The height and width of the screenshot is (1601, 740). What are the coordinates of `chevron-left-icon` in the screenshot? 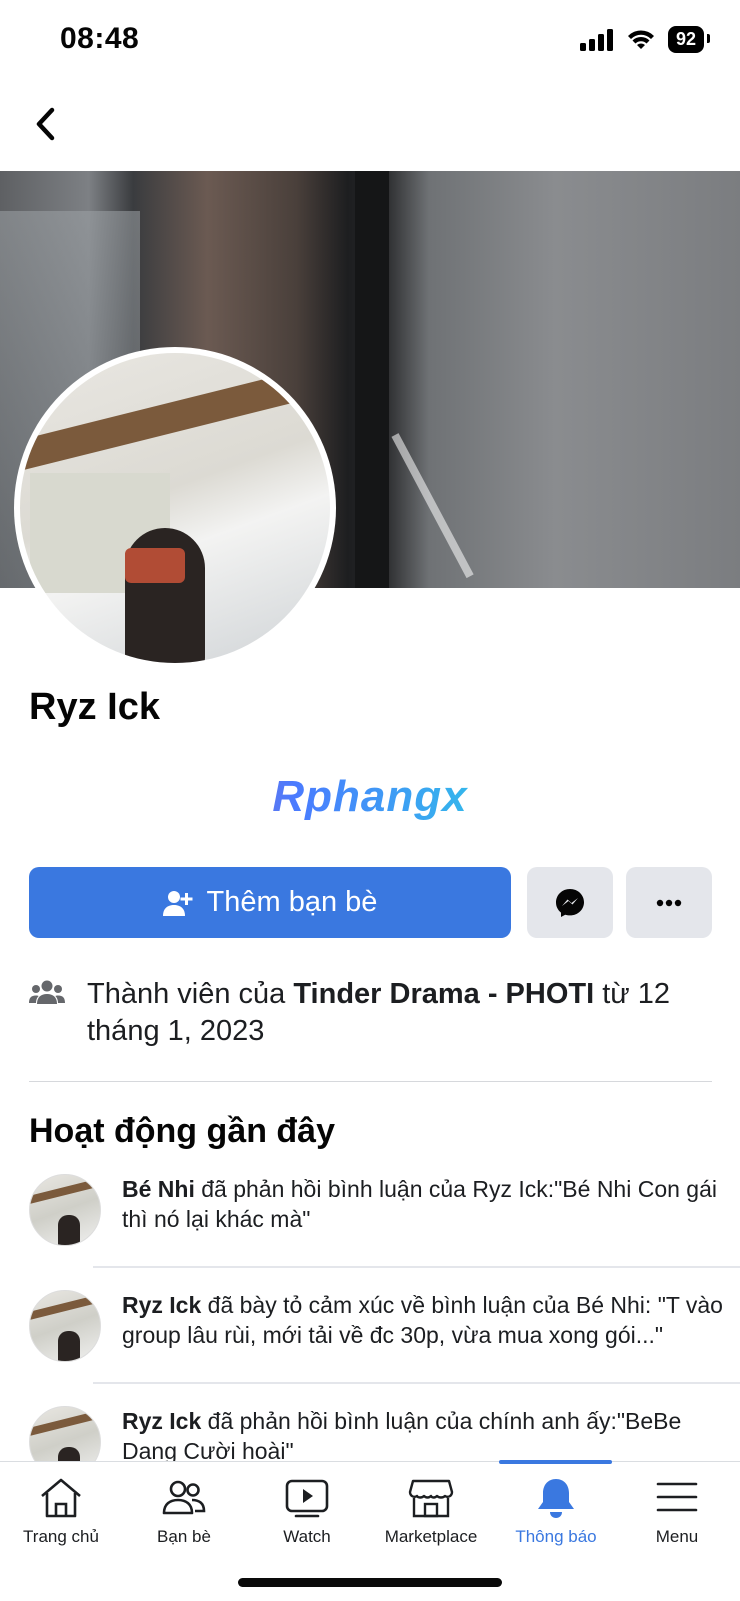 It's located at (45, 124).